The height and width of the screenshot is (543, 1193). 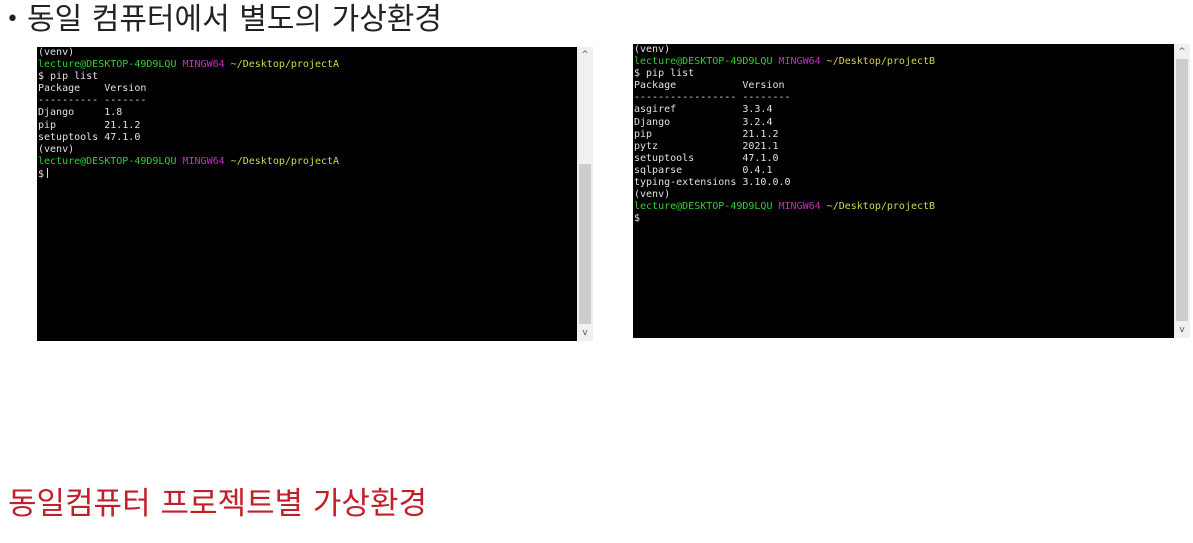 I want to click on section-heading: 동일컴퓨터 프로젝트별 가상환경, so click(x=217, y=504).